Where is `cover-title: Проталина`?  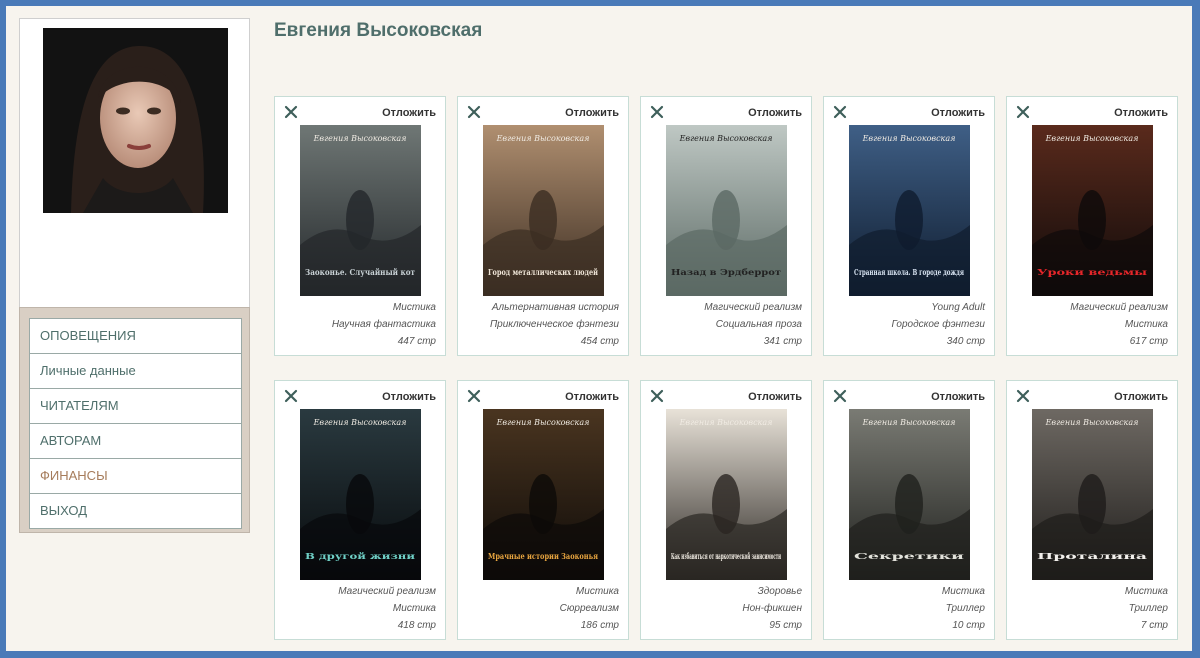
cover-title: Проталина is located at coordinates (1092, 556).